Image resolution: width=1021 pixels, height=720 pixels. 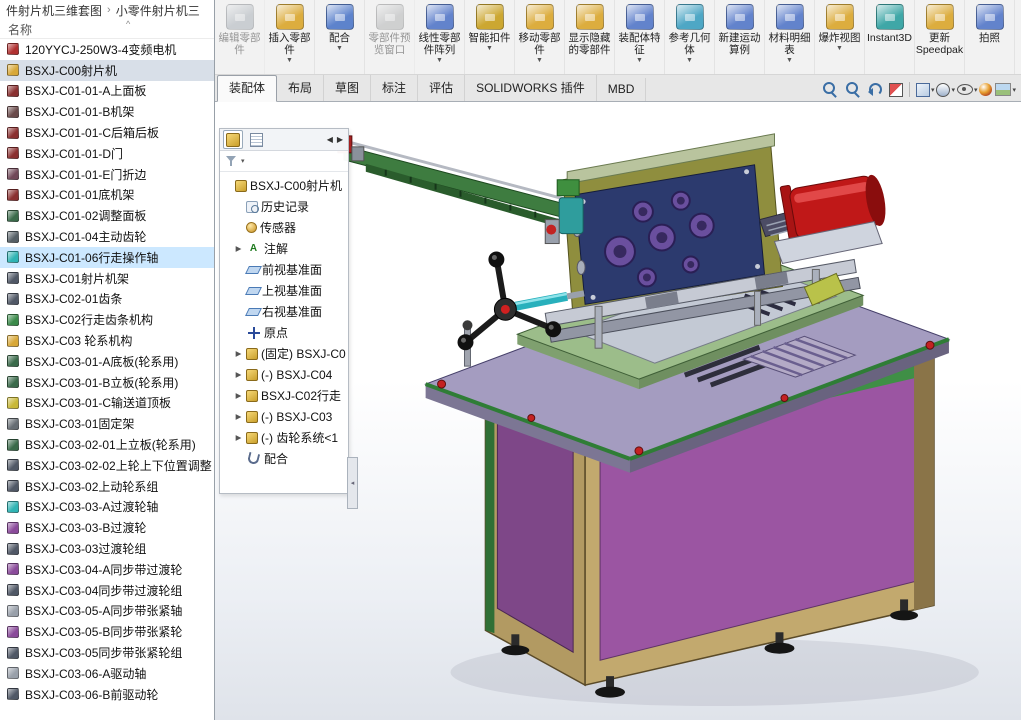 What do you see at coordinates (107, 49) in the screenshot?
I see `file-row: 120YYCJ-250W3-4变频电机` at bounding box center [107, 49].